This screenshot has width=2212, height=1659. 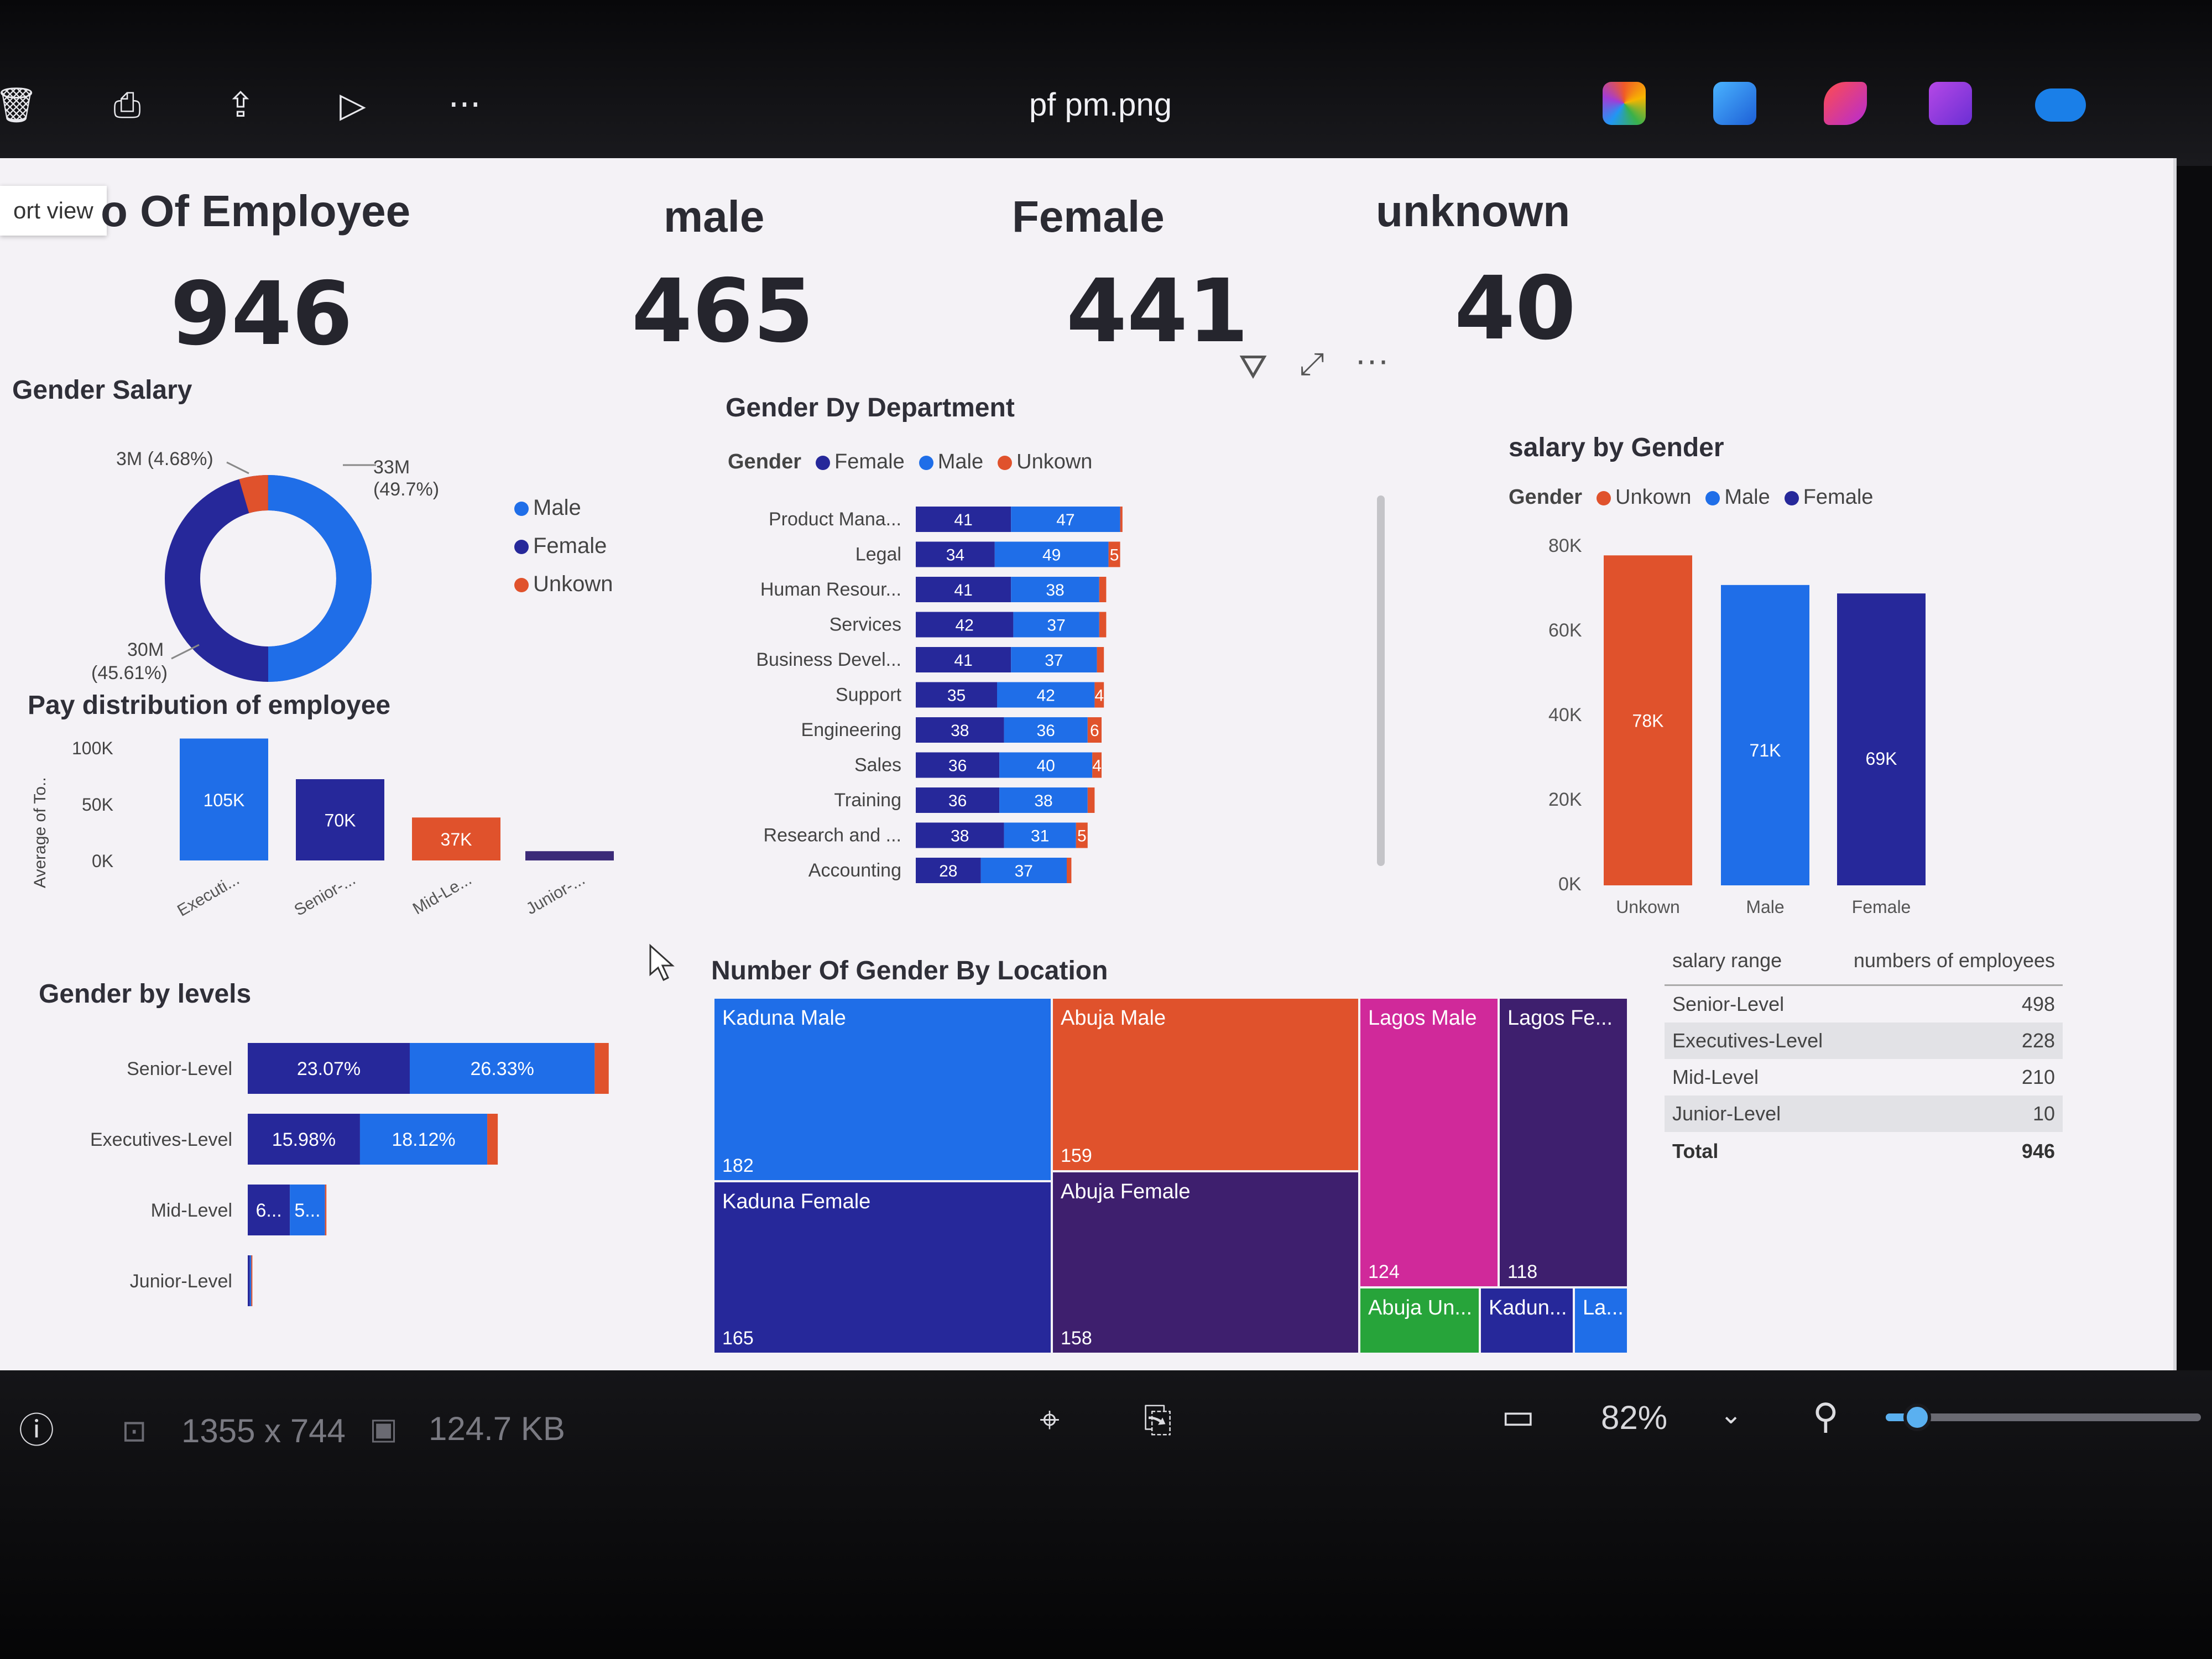 I want to click on donut-label-unknown: 3M (4.68%), so click(x=165, y=459).